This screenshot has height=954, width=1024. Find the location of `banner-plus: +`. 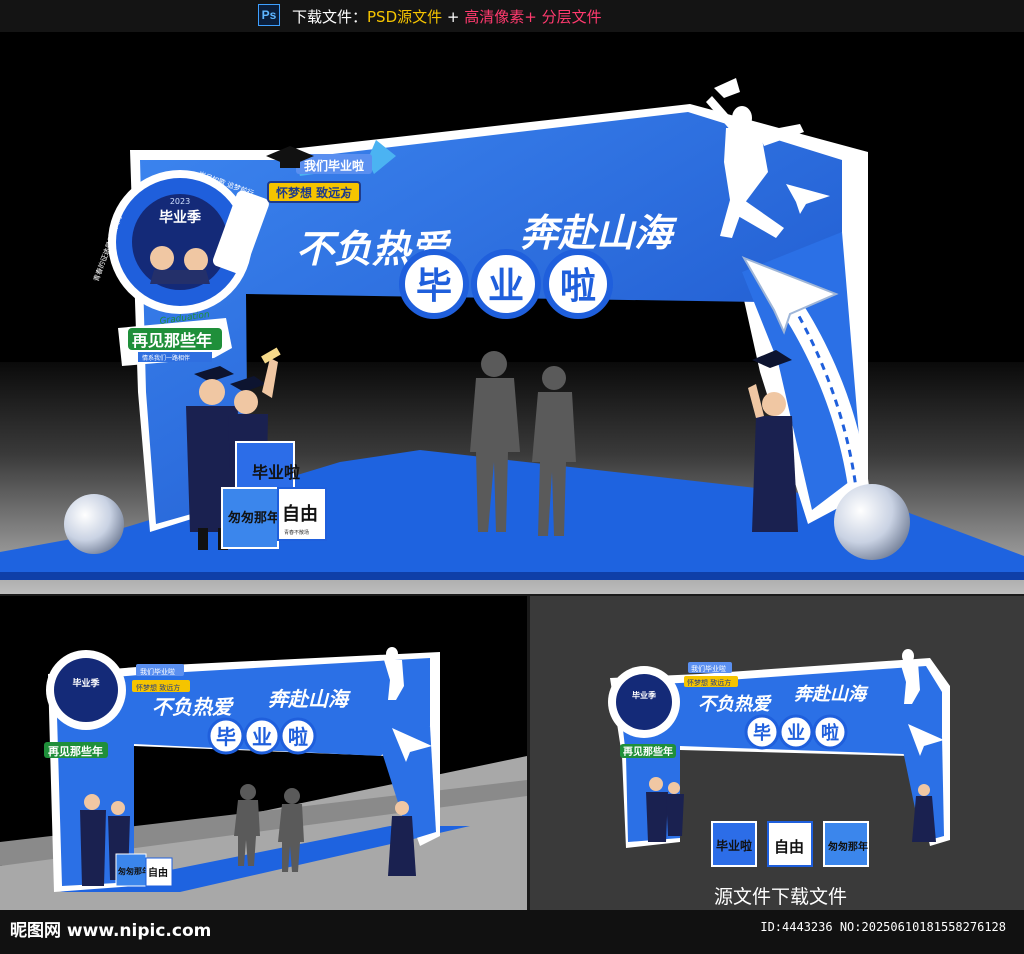

banner-plus: + is located at coordinates (453, 17).